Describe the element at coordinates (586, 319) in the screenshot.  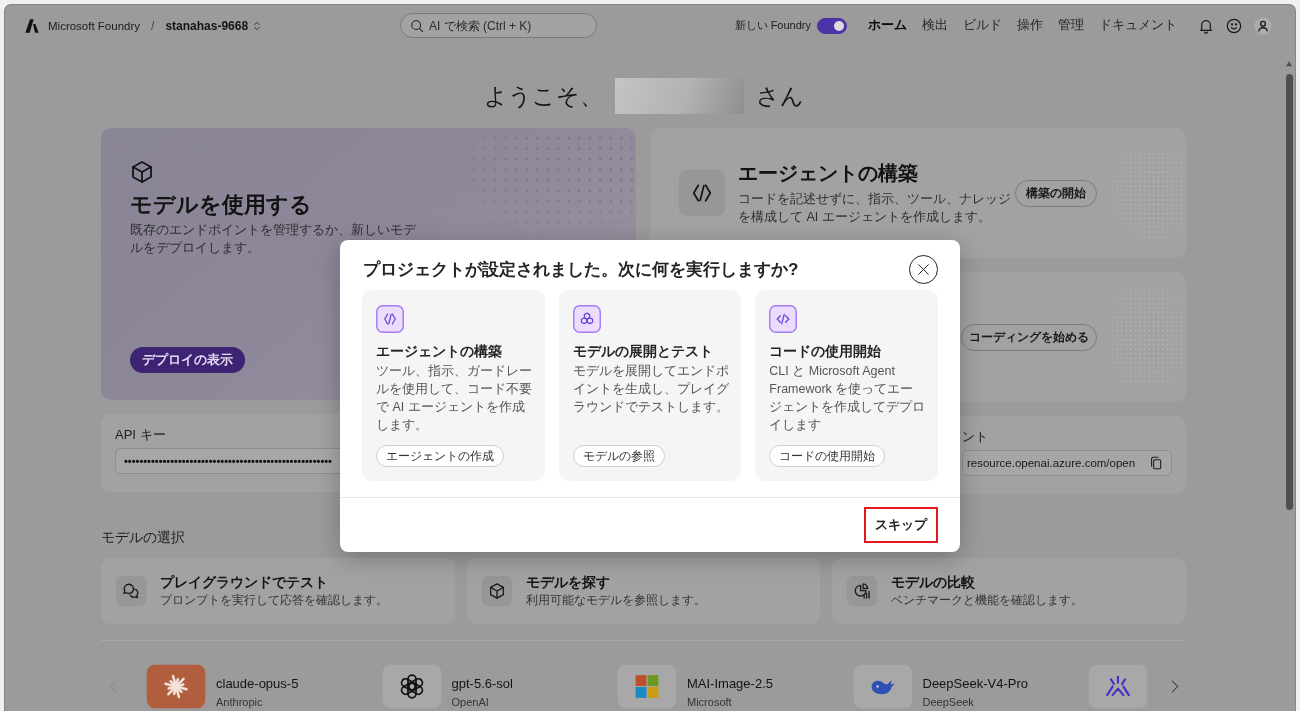
I see `cubes-icon` at that location.